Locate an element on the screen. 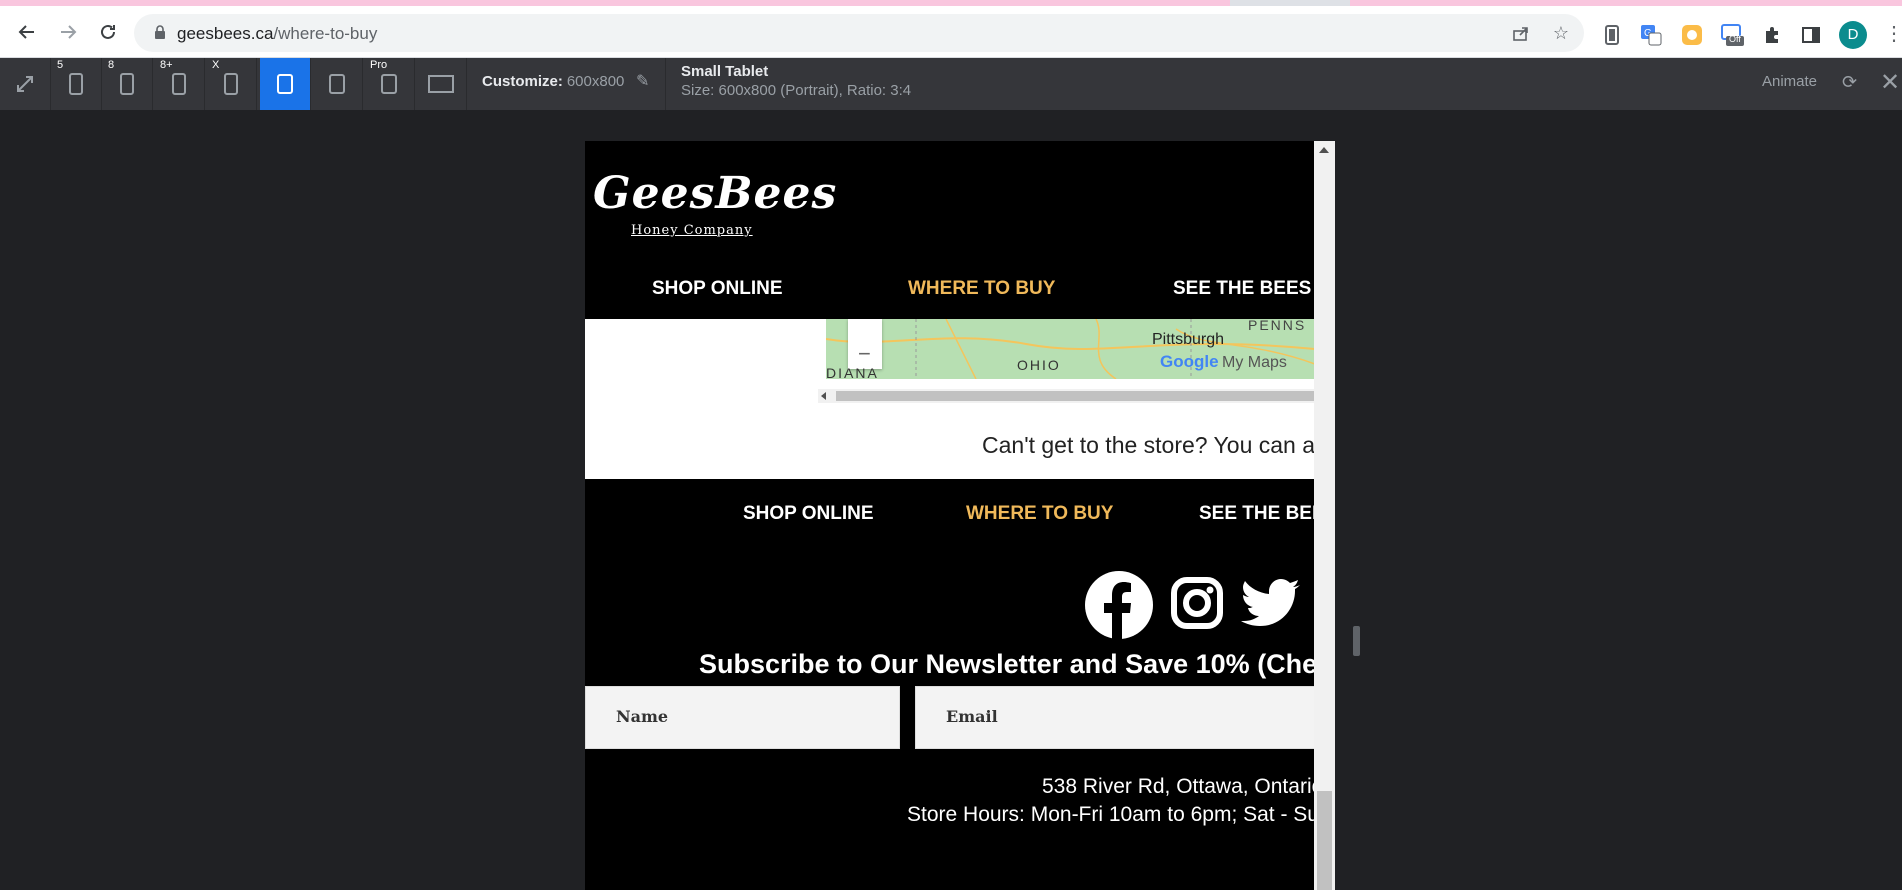  device-iphone-5-button: 5 is located at coordinates (76, 84).